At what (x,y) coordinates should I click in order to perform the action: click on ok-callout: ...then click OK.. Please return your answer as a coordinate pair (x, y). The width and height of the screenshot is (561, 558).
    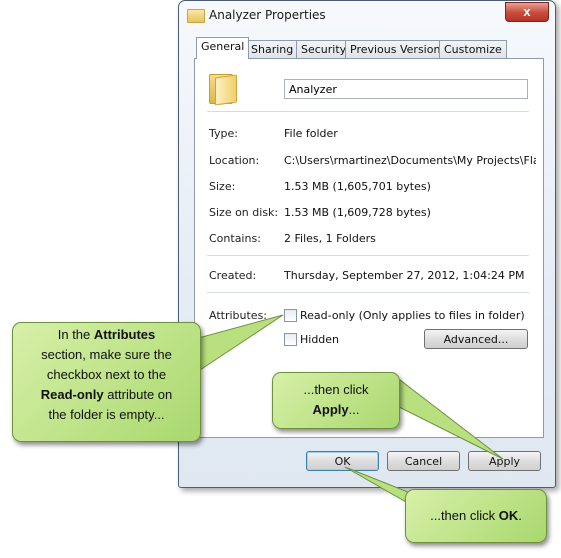
    Looking at the image, I should click on (476, 516).